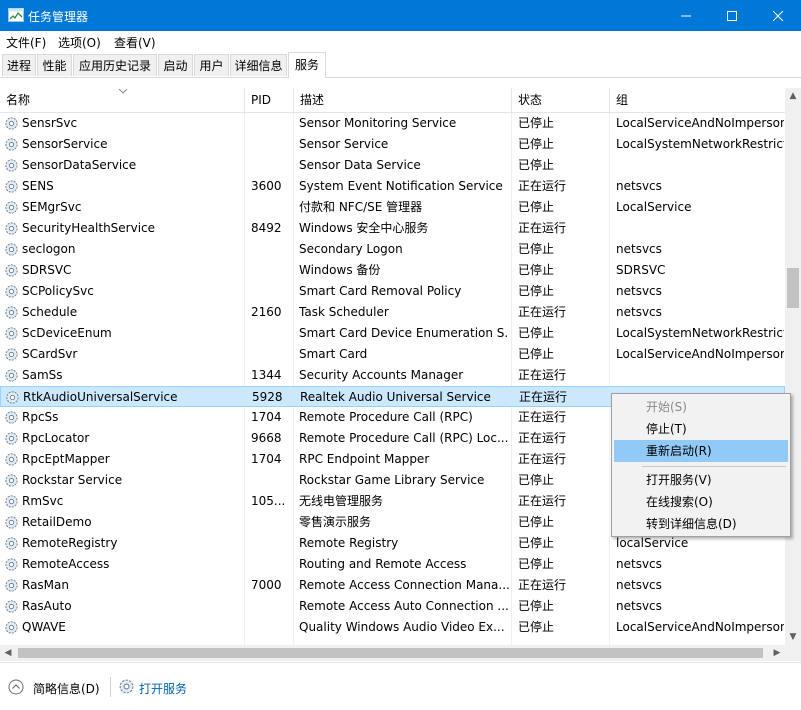  Describe the element at coordinates (701, 429) in the screenshot. I see `menu-item-stop: 停止(T)` at that location.